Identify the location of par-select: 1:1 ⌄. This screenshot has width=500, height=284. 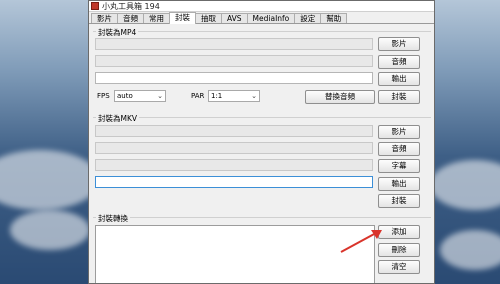
(234, 96).